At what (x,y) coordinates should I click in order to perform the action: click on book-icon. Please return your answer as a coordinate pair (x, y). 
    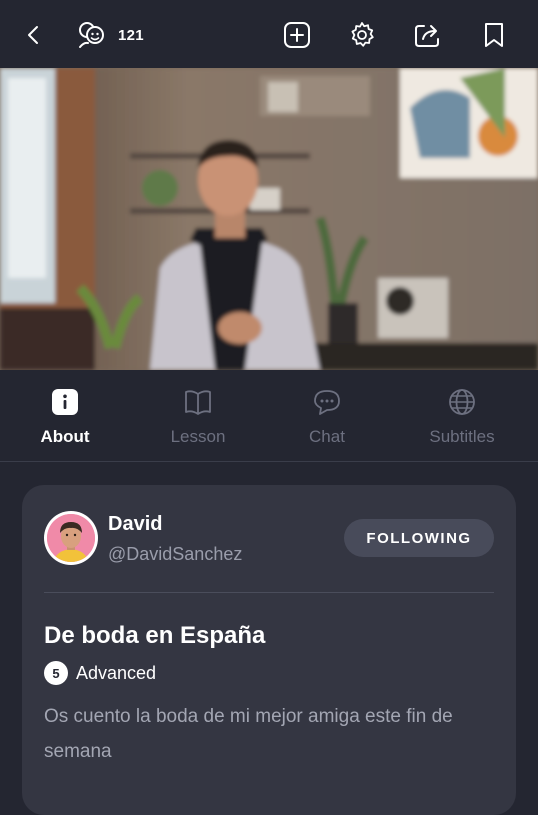
    Looking at the image, I should click on (198, 402).